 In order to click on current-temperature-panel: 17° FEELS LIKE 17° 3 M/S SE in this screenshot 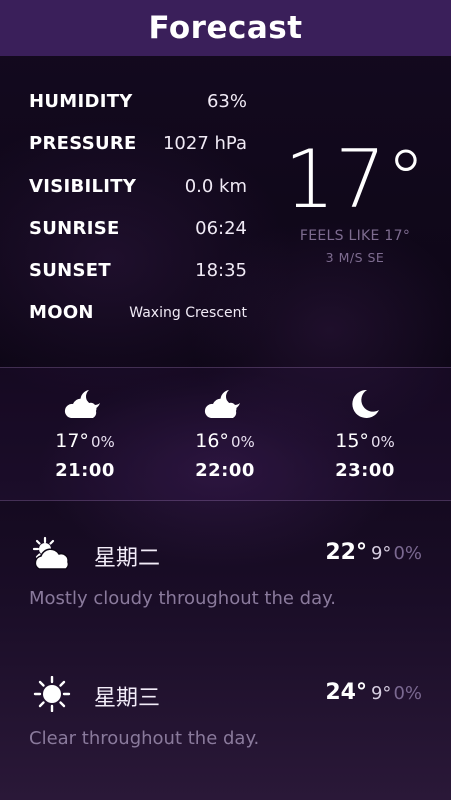, I will do `click(355, 199)`.